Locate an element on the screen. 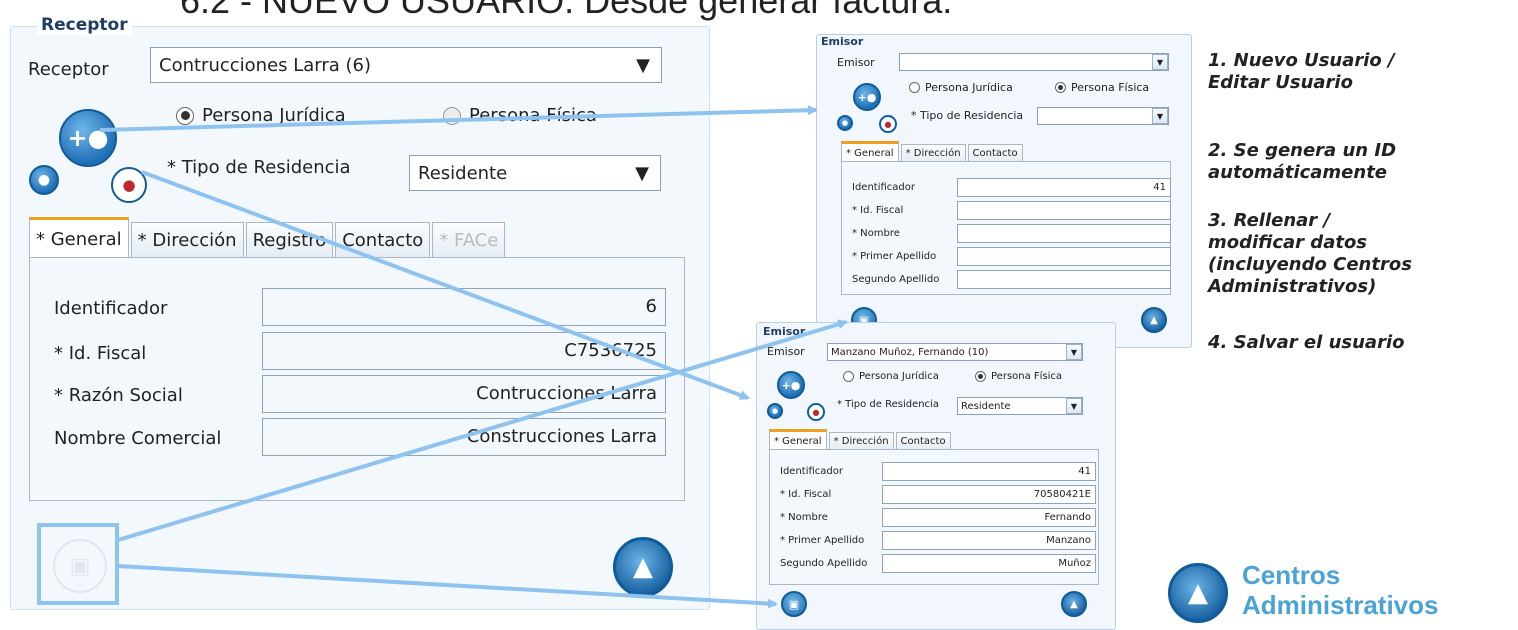 This screenshot has height=630, width=1518. razon-social-field: Contrucciones Larra is located at coordinates (464, 394).